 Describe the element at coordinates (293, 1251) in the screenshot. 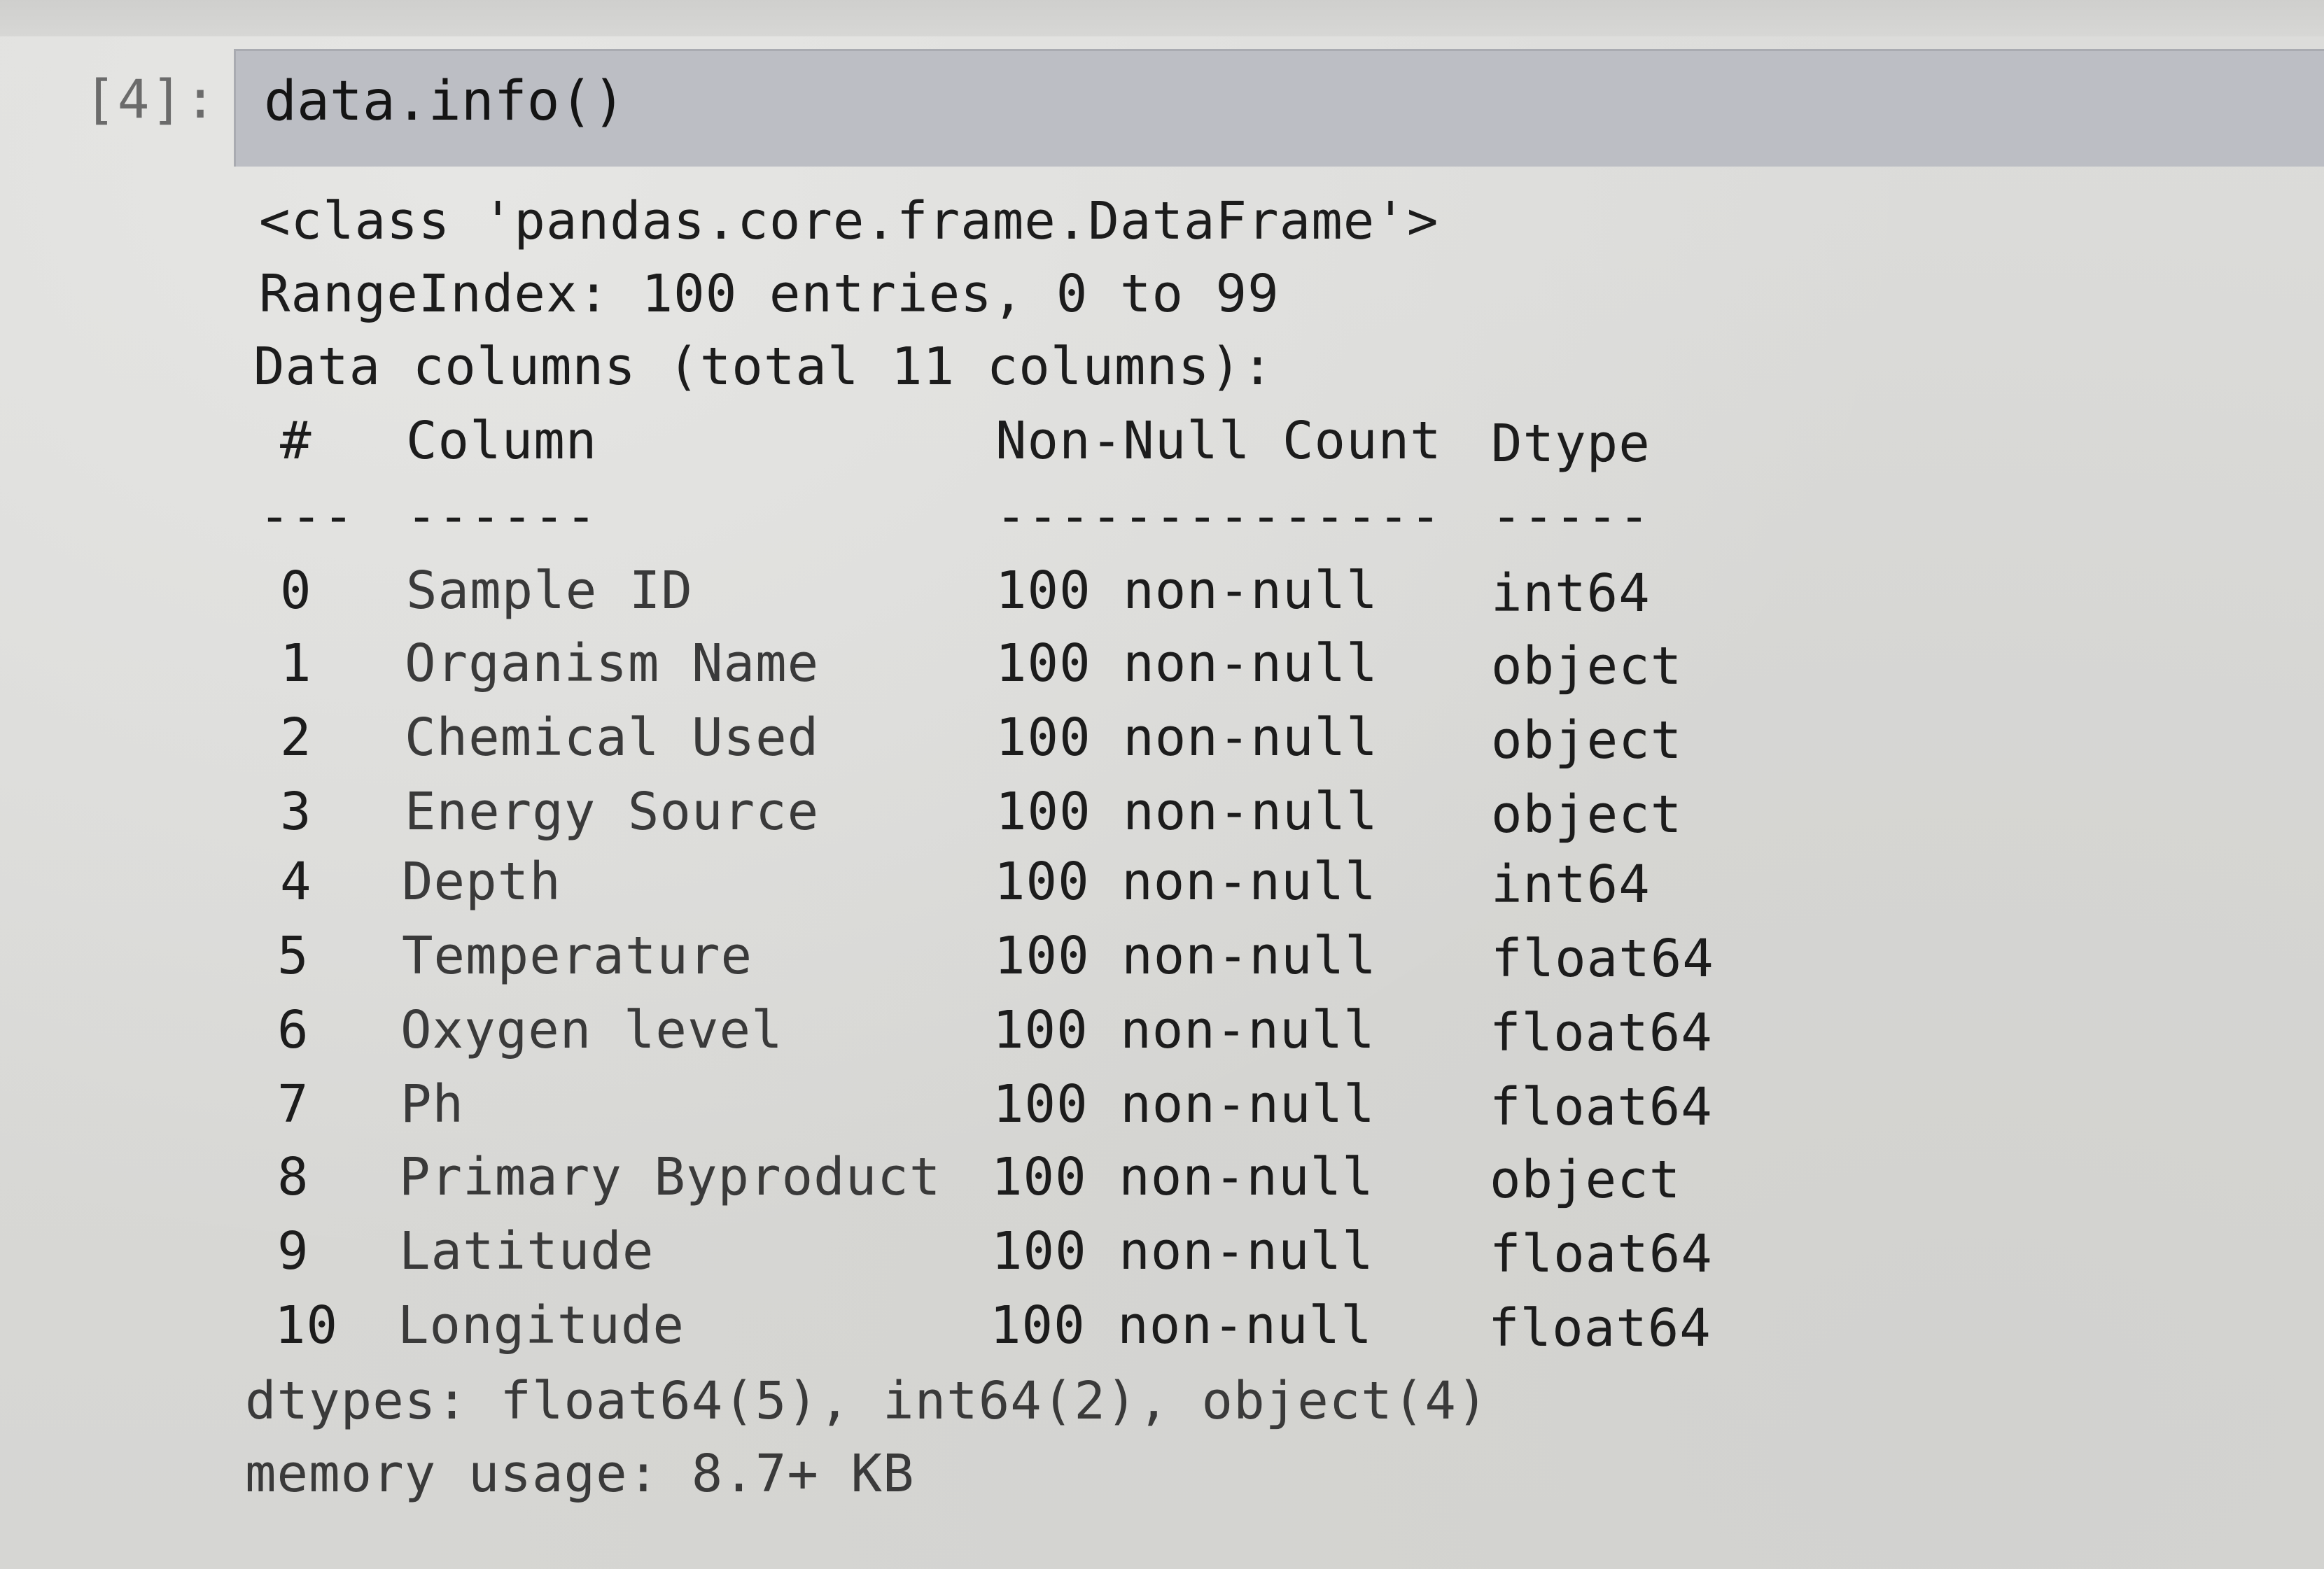

I see `row-index: 9` at that location.